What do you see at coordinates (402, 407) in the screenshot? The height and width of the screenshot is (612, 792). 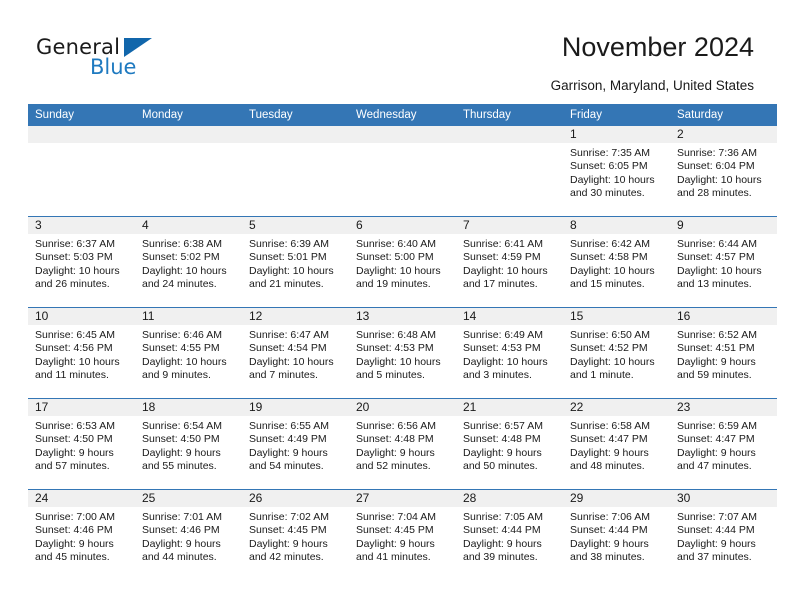 I see `day-number: 20` at bounding box center [402, 407].